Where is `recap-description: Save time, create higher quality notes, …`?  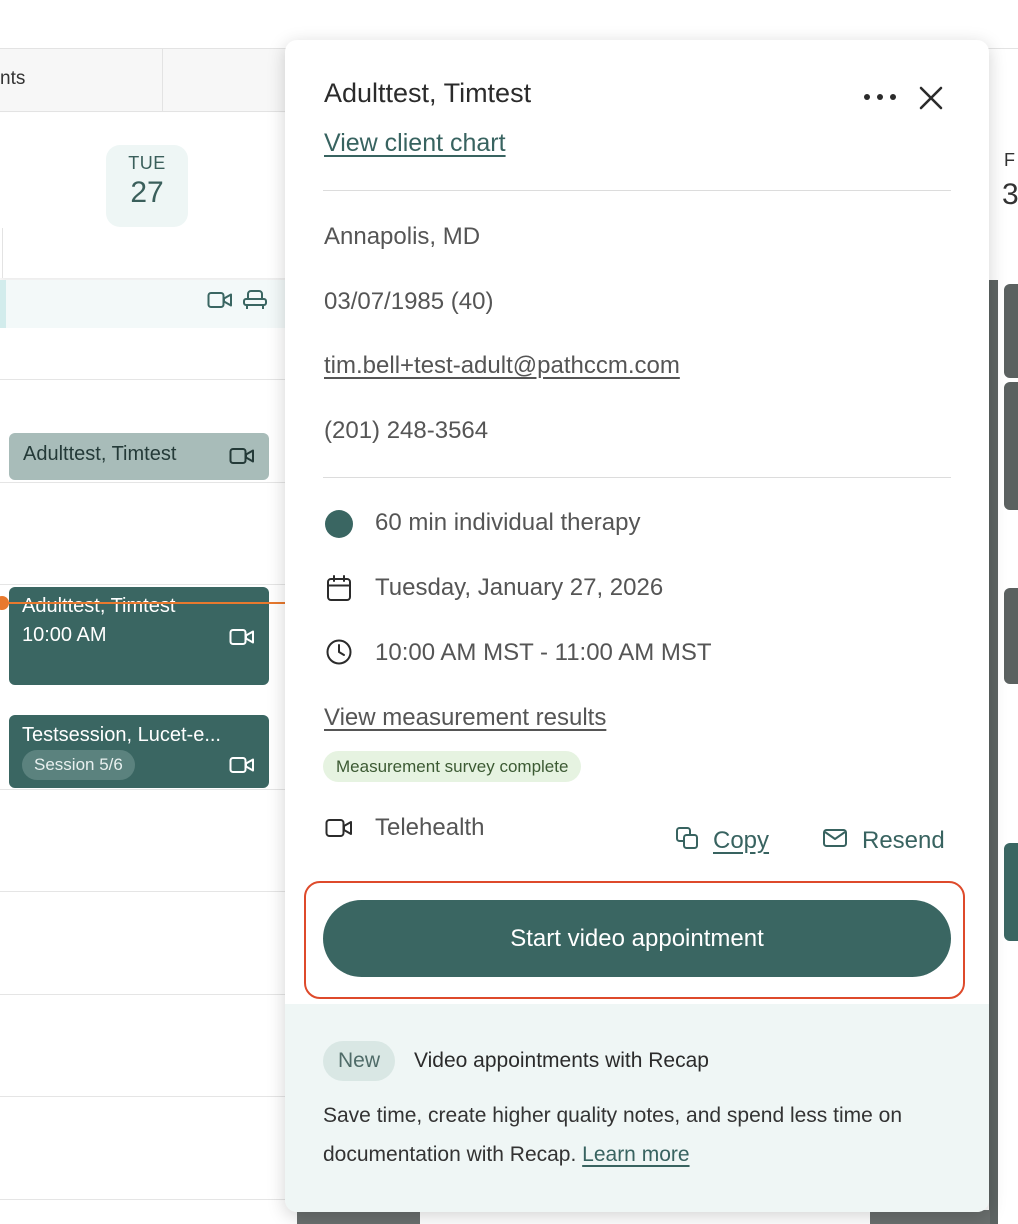 recap-description: Save time, create higher quality notes, … is located at coordinates (638, 1135).